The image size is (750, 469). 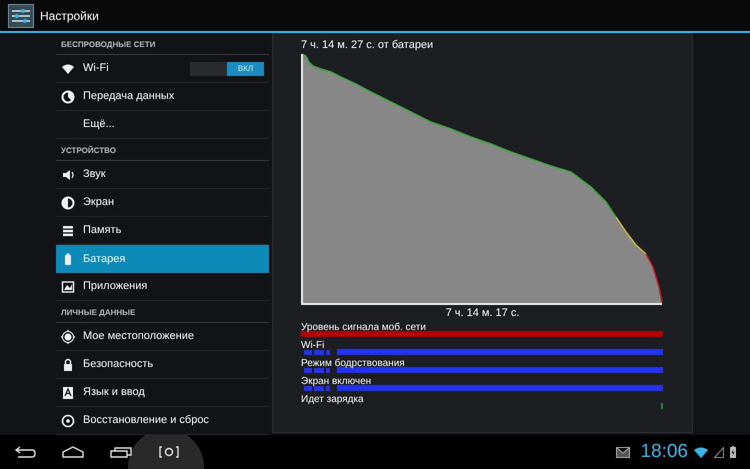 What do you see at coordinates (162, 175) in the screenshot?
I see `sidebar-item: Звук` at bounding box center [162, 175].